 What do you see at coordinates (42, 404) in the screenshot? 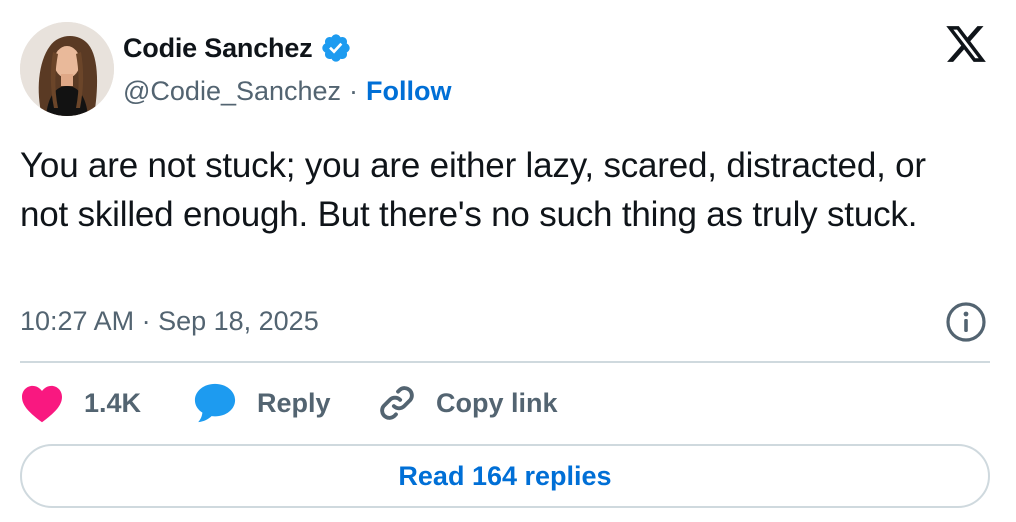
I see `heart-icon` at bounding box center [42, 404].